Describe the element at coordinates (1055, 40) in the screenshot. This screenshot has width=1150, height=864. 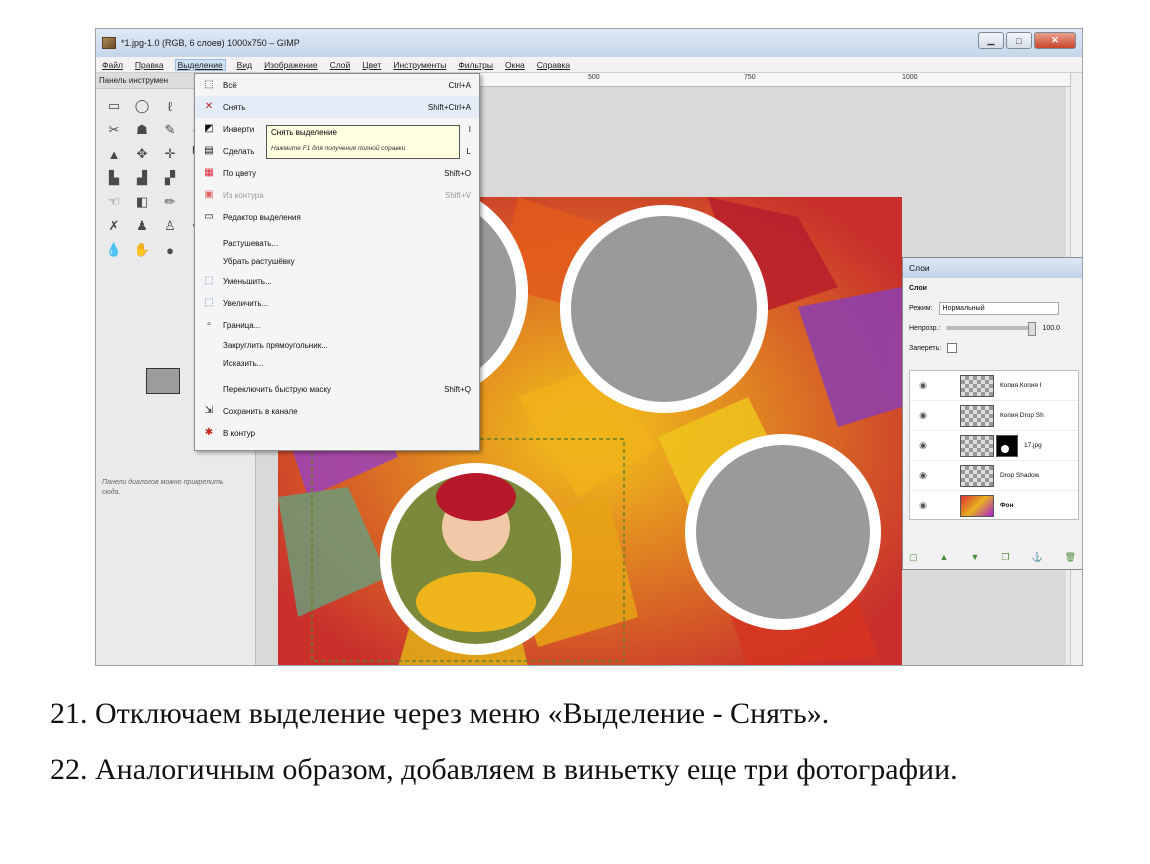
I see `close-button: ✕` at that location.